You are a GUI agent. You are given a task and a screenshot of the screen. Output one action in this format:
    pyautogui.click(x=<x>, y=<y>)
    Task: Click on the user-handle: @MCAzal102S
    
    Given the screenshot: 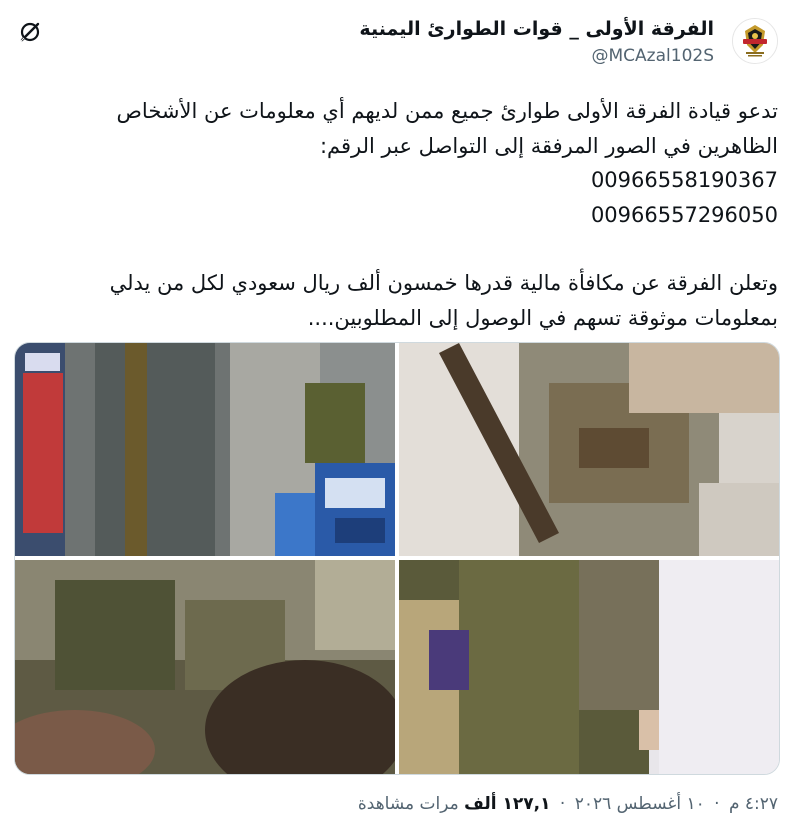 What is the action you would take?
    pyautogui.click(x=536, y=56)
    